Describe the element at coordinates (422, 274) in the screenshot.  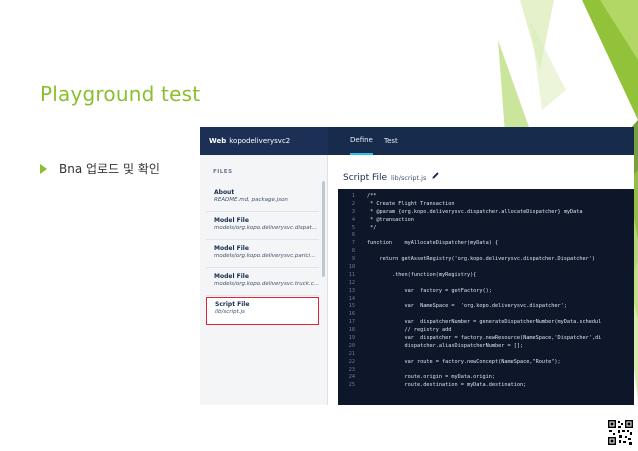
I see `line-text: .then(function(myRegistry){` at that location.